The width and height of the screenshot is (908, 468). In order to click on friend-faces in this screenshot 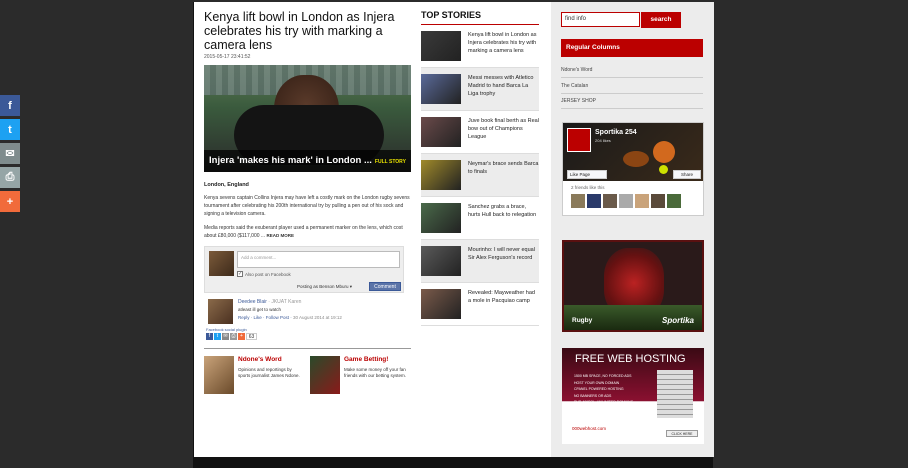, I will do `click(626, 201)`.